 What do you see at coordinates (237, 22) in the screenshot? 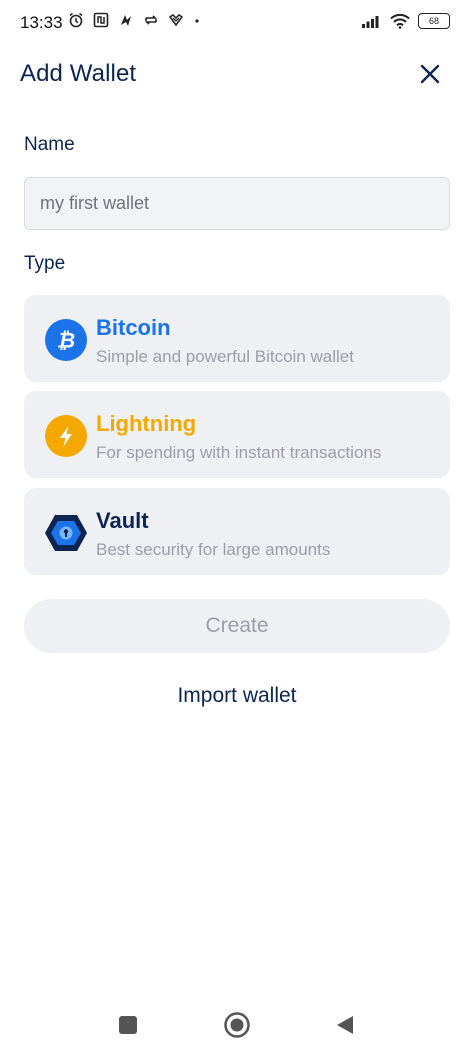
I see `status-bar: 13:33 68` at bounding box center [237, 22].